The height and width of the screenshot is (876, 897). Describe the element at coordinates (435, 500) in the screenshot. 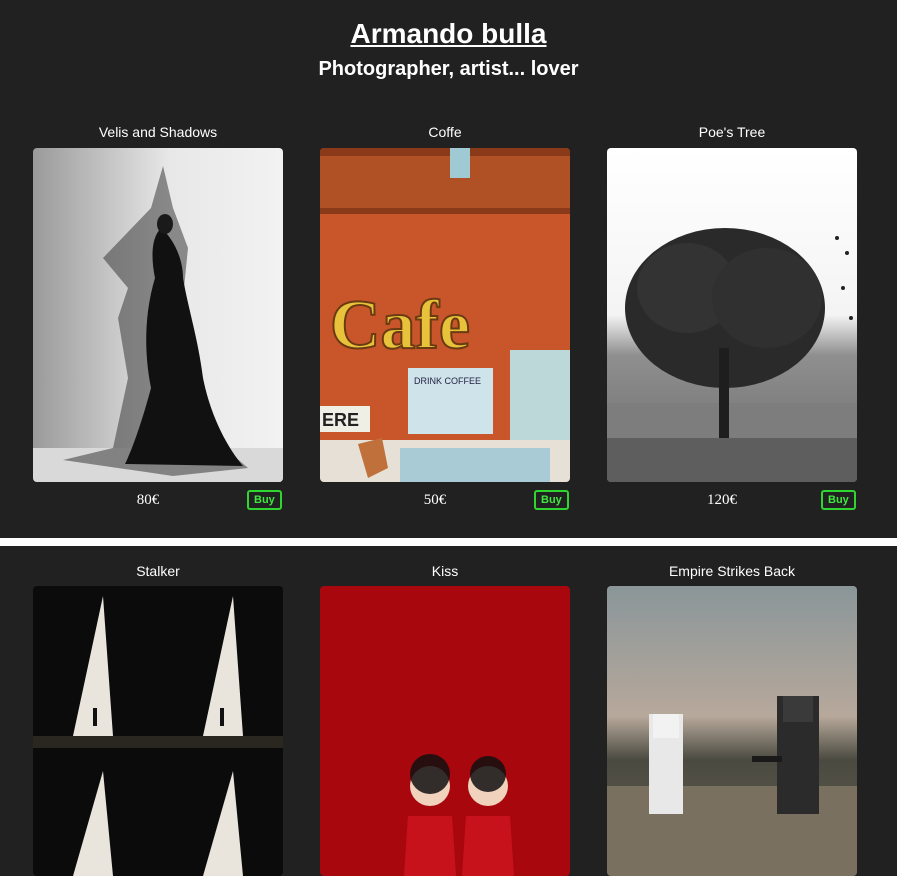

I see `product-price: 50€` at that location.